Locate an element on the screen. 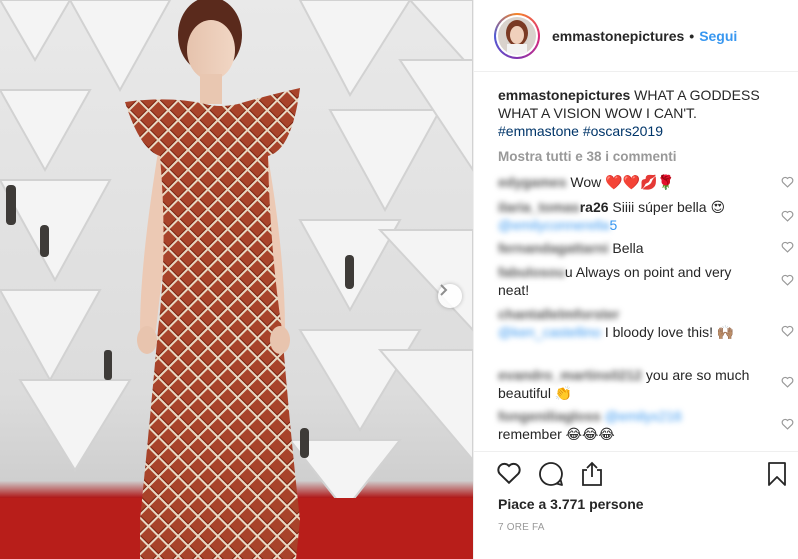  header-username: emmastonepictures is located at coordinates (618, 36).